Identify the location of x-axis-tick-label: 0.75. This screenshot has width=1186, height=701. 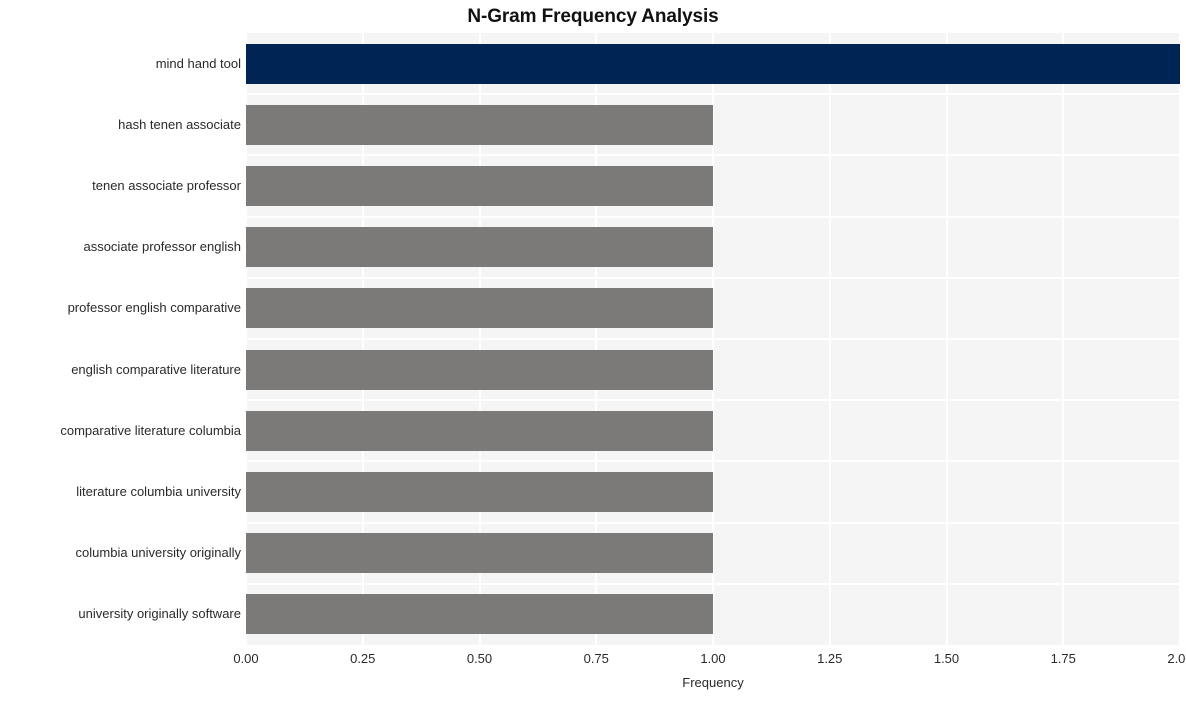
(596, 658).